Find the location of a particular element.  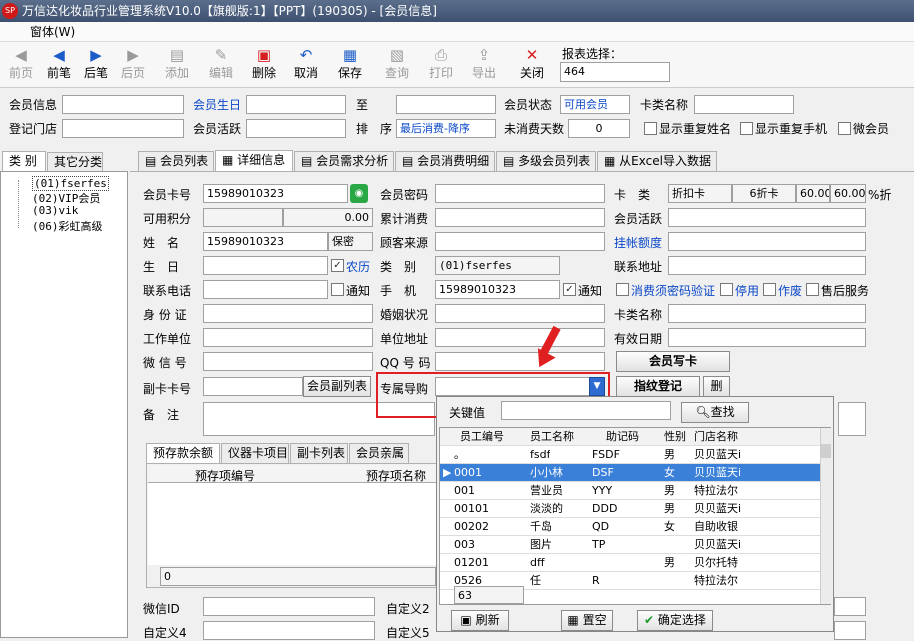

add-button: ▤ 添加 is located at coordinates (177, 66).